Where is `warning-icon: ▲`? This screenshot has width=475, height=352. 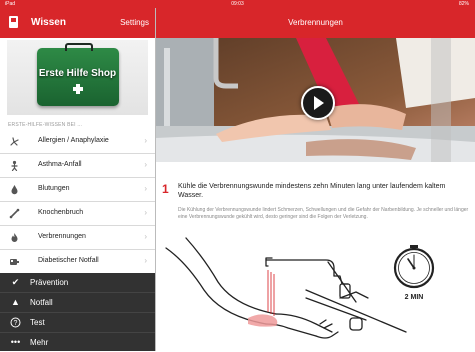 warning-icon: ▲ is located at coordinates (15, 302).